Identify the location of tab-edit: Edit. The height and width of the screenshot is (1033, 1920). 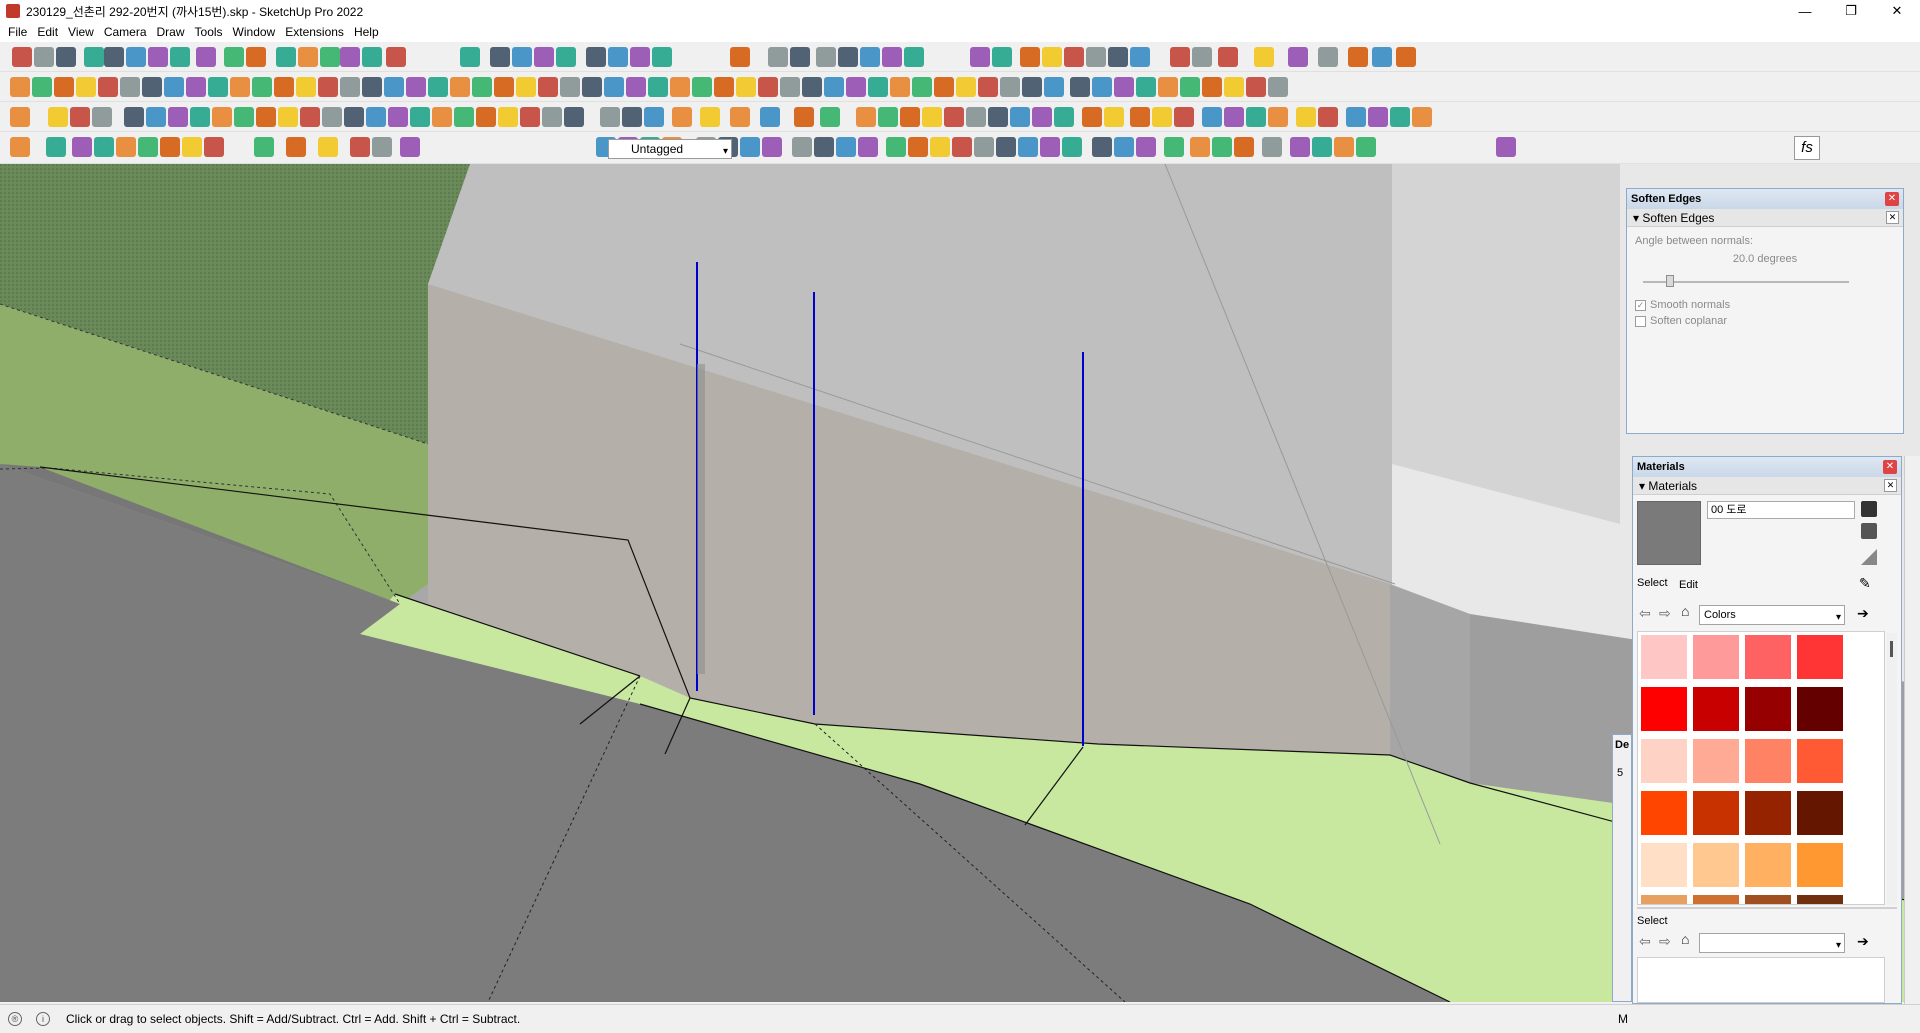
(1688, 585).